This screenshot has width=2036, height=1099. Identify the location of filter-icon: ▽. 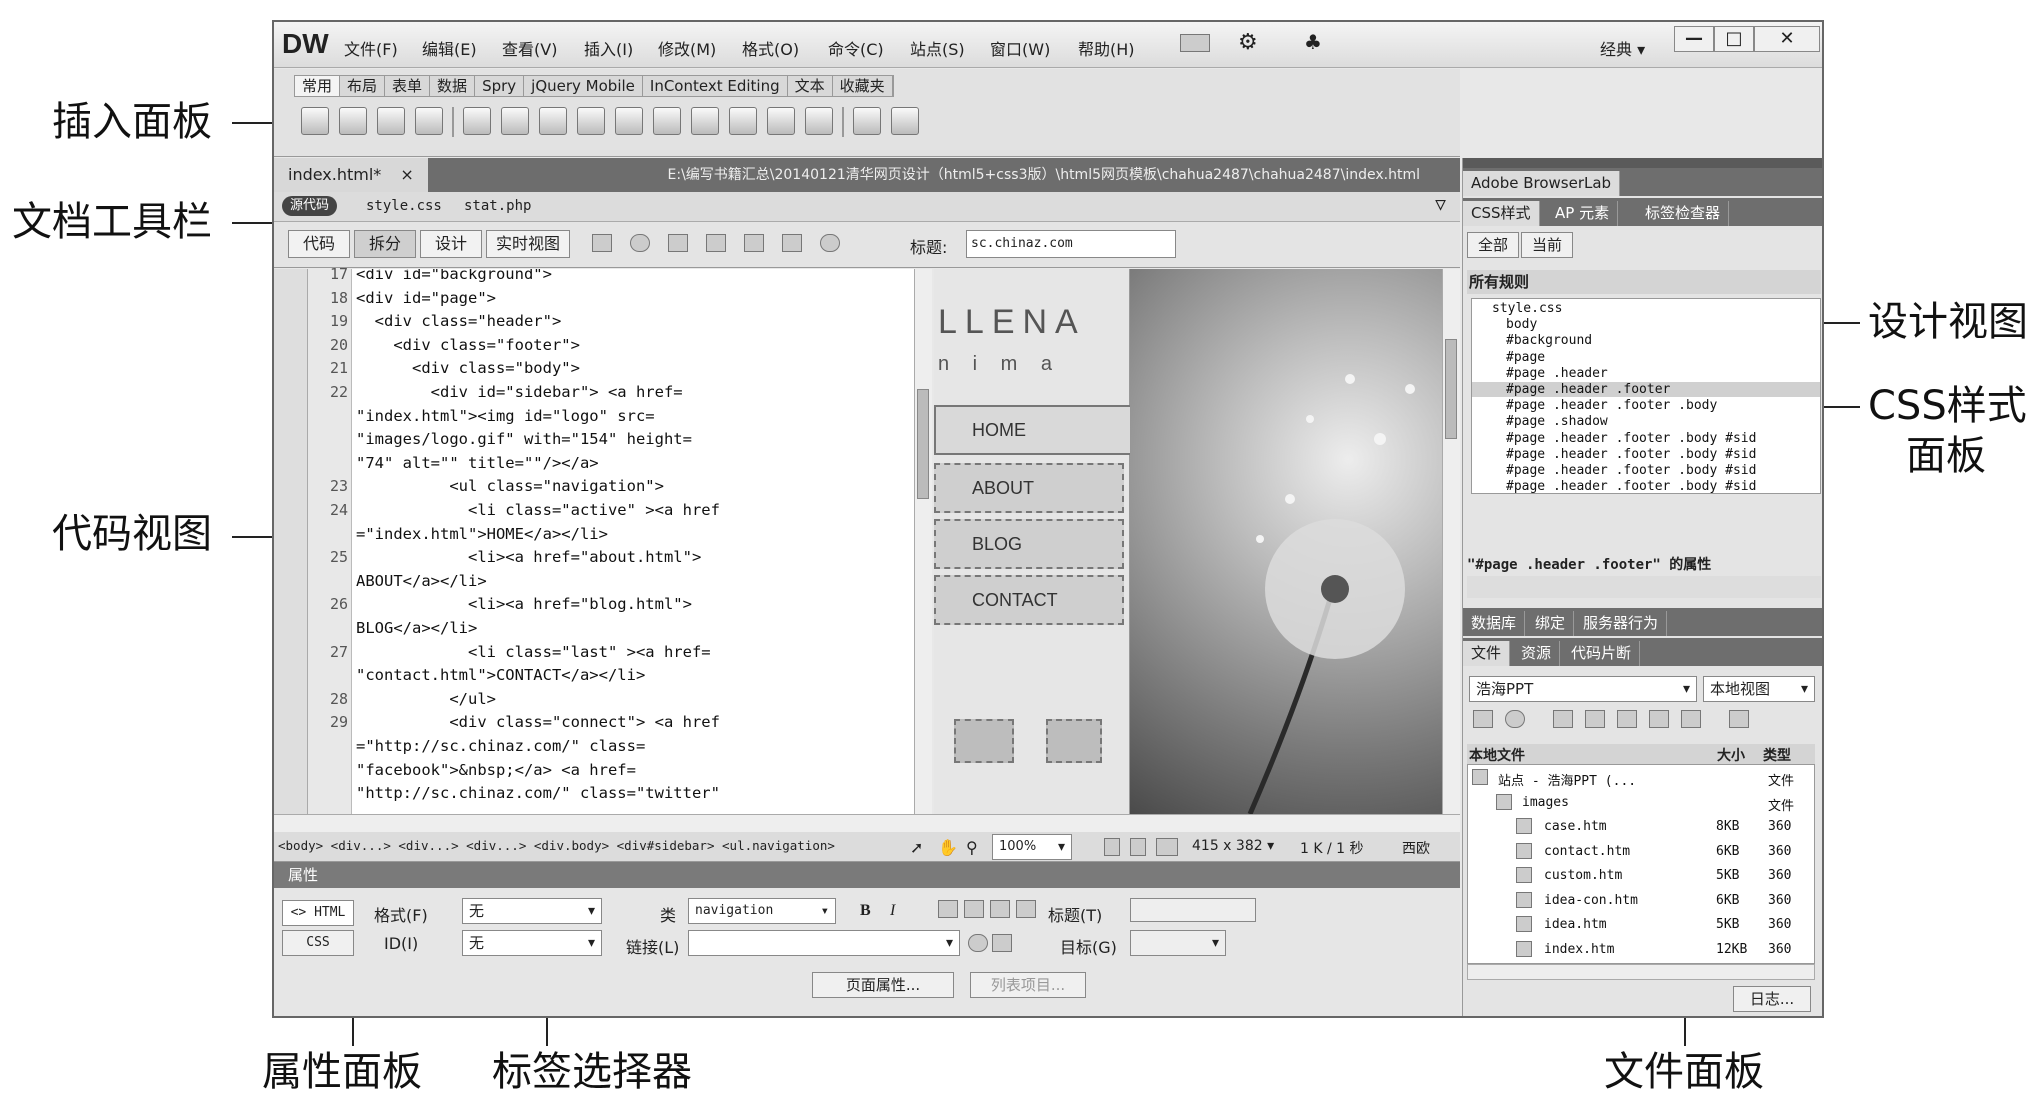
(1440, 204).